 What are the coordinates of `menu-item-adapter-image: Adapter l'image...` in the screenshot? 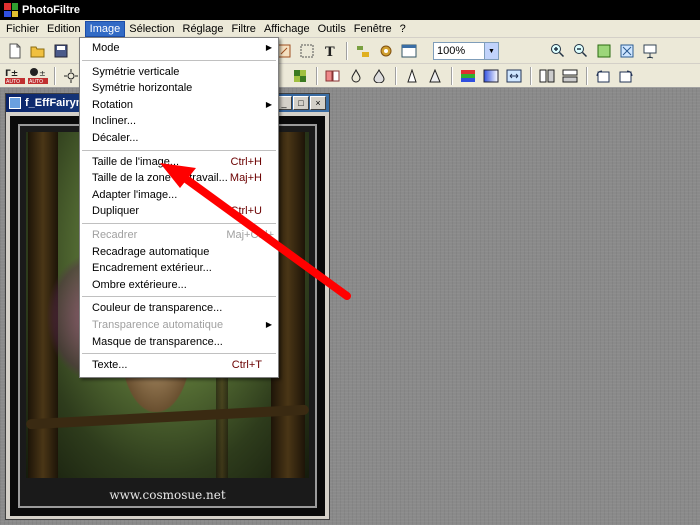 It's located at (179, 195).